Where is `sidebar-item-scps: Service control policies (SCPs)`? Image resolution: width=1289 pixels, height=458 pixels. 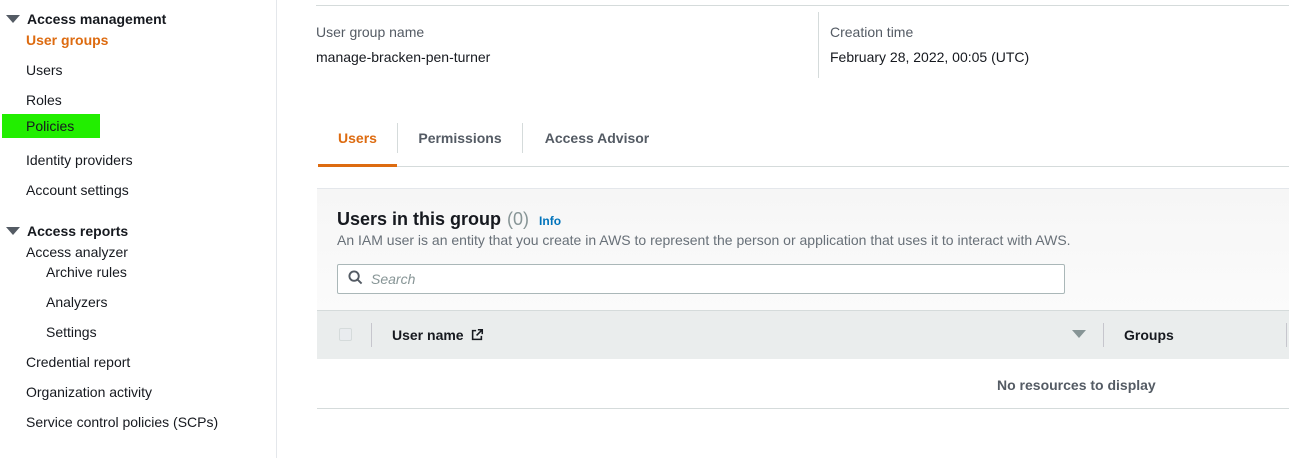
sidebar-item-scps: Service control policies (SCPs) is located at coordinates (122, 422).